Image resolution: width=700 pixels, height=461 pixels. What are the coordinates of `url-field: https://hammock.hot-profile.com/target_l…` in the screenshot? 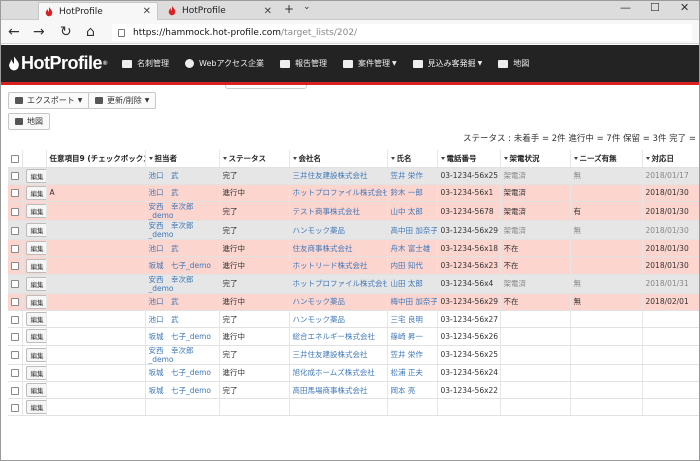 It's located at (402, 32).